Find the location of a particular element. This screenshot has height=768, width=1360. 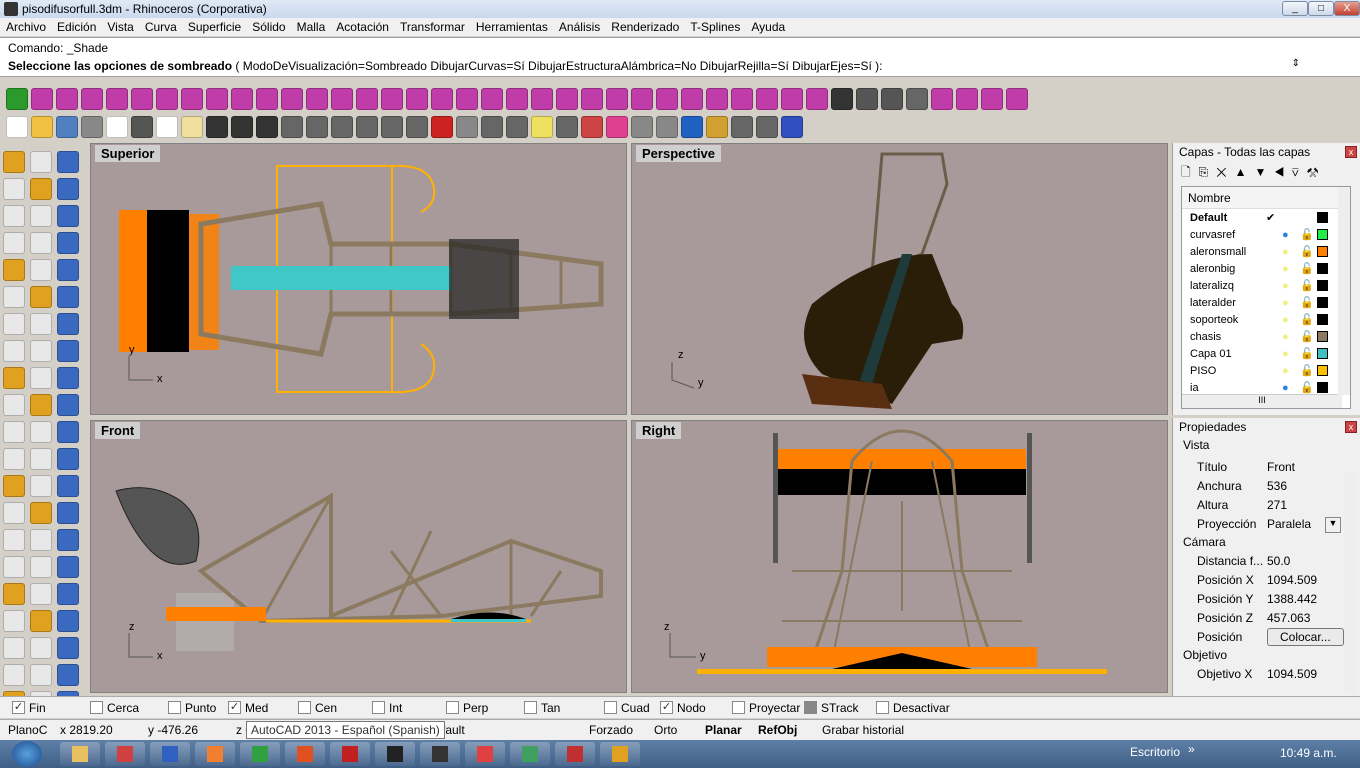

viewport-superior: y x Superior is located at coordinates (358, 279).